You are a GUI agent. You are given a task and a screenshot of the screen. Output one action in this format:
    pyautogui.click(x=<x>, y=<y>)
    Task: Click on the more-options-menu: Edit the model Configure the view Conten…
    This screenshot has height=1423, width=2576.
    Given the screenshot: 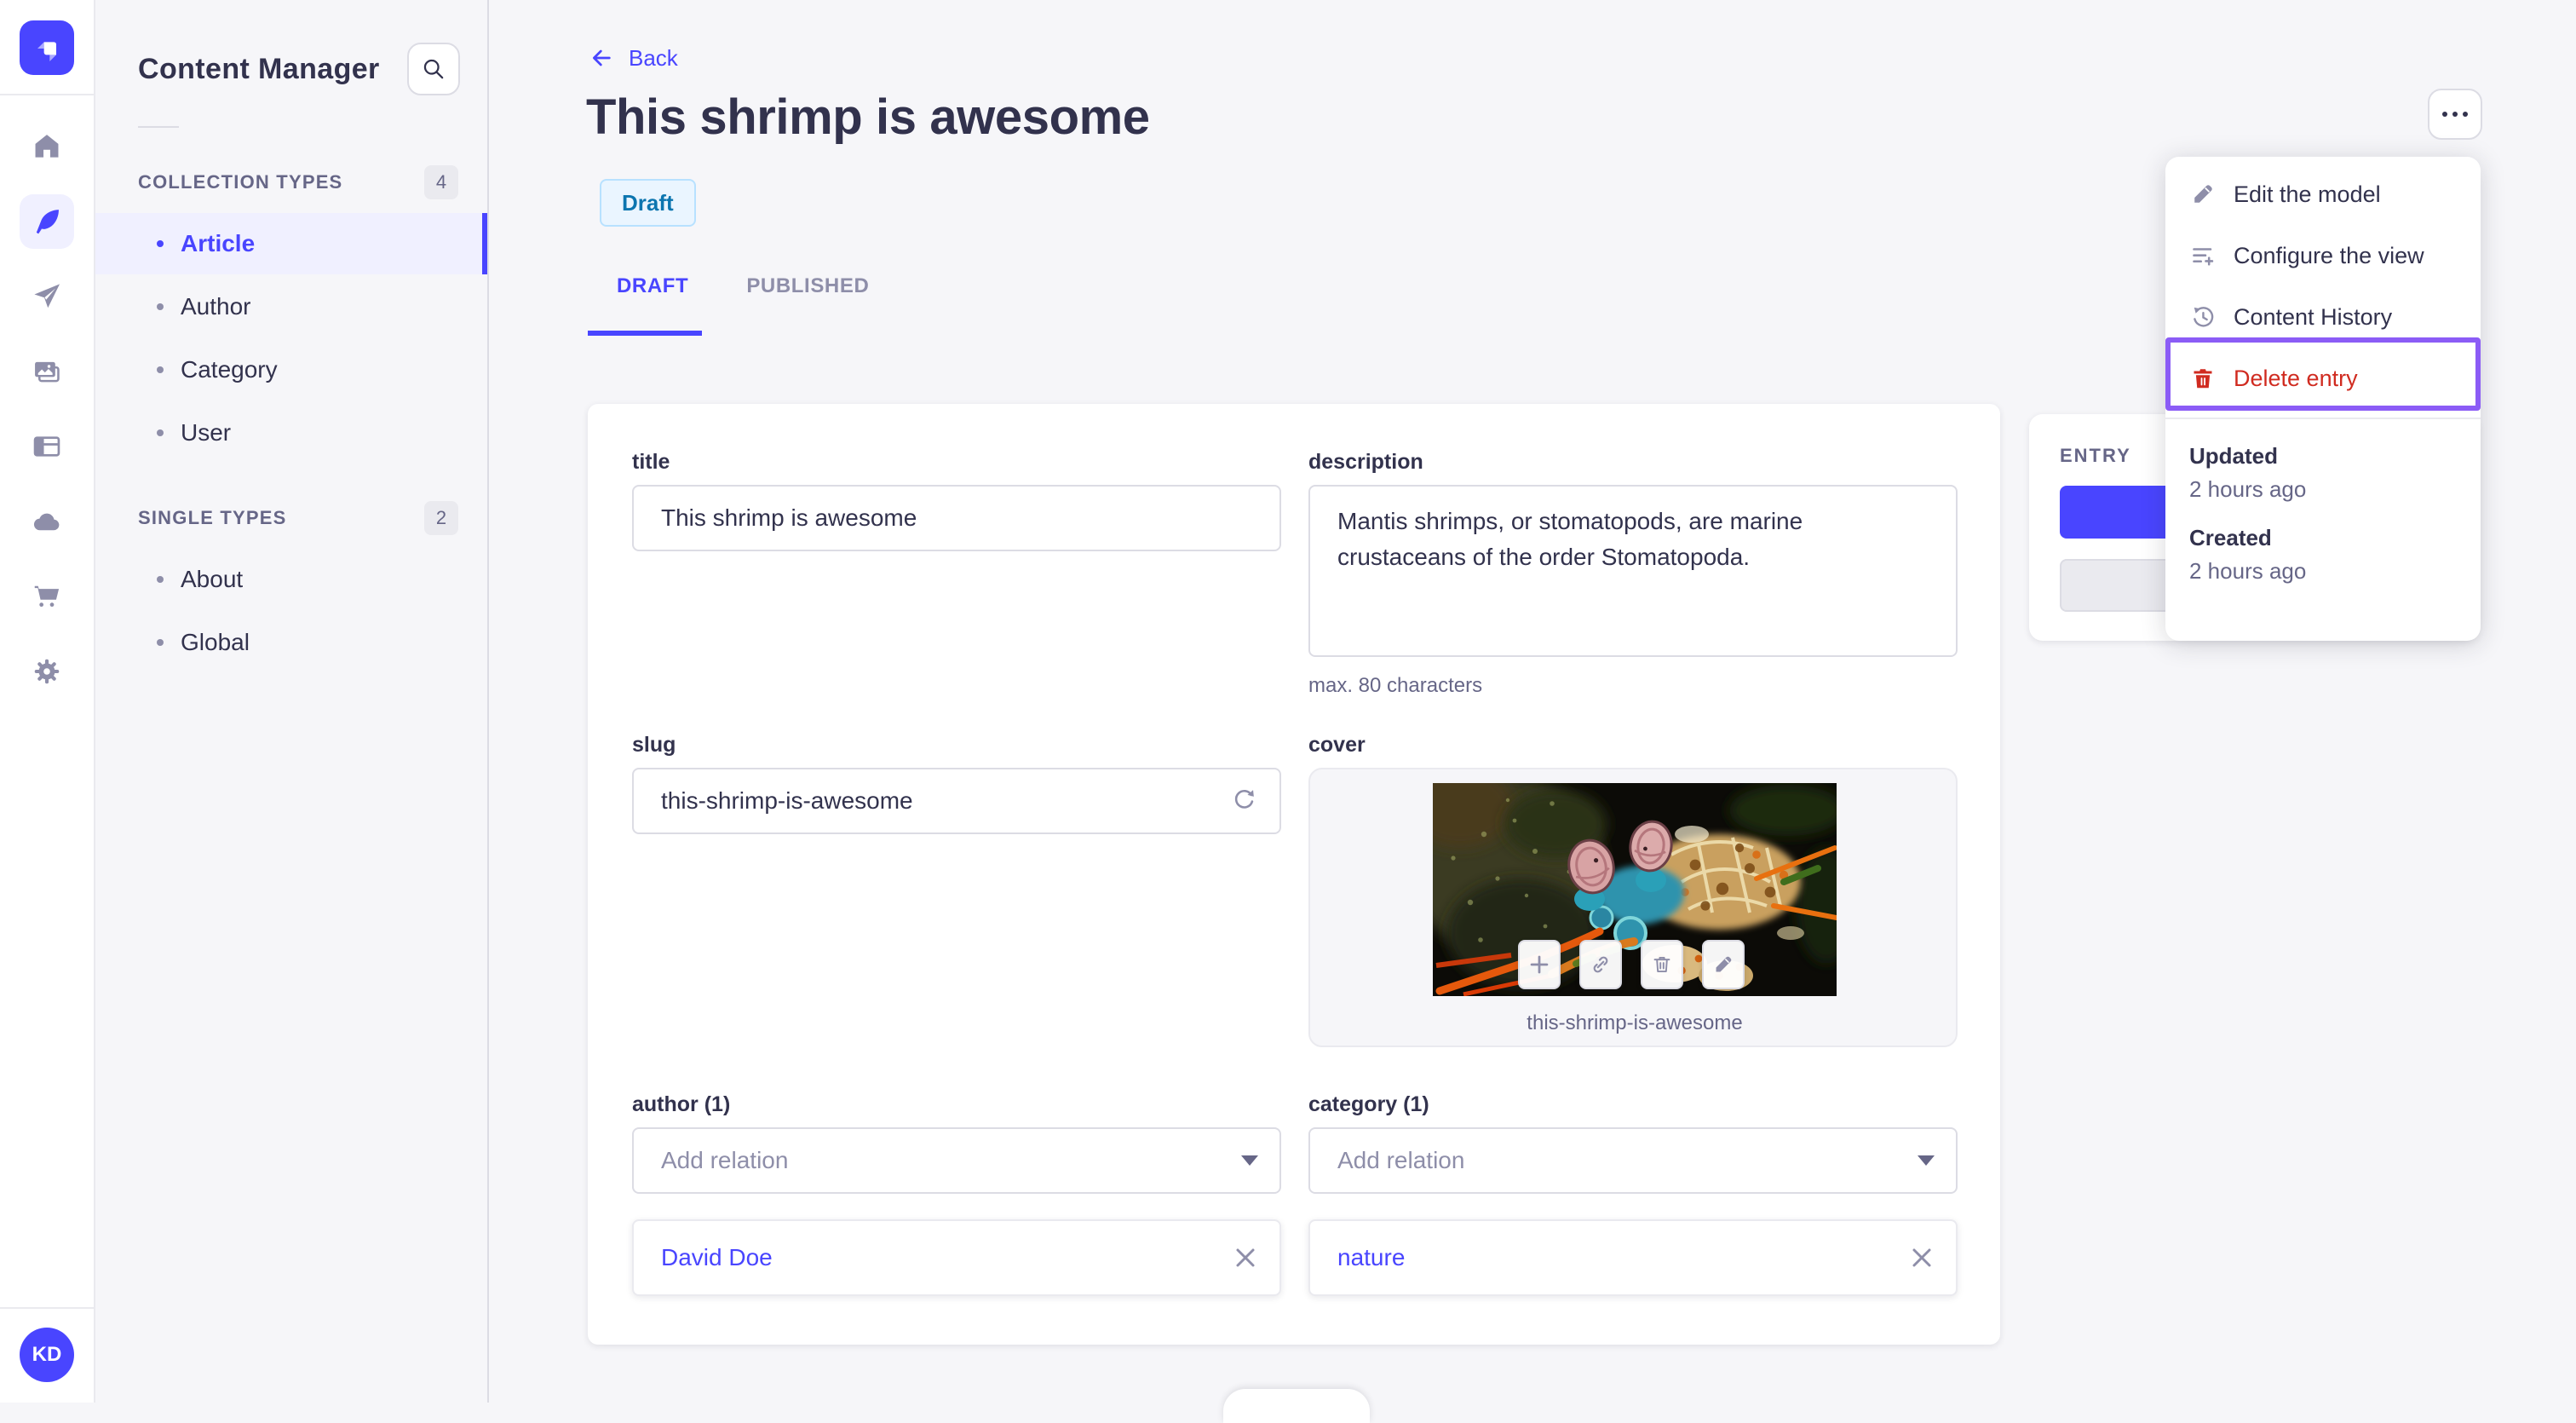 What is the action you would take?
    pyautogui.click(x=2323, y=399)
    